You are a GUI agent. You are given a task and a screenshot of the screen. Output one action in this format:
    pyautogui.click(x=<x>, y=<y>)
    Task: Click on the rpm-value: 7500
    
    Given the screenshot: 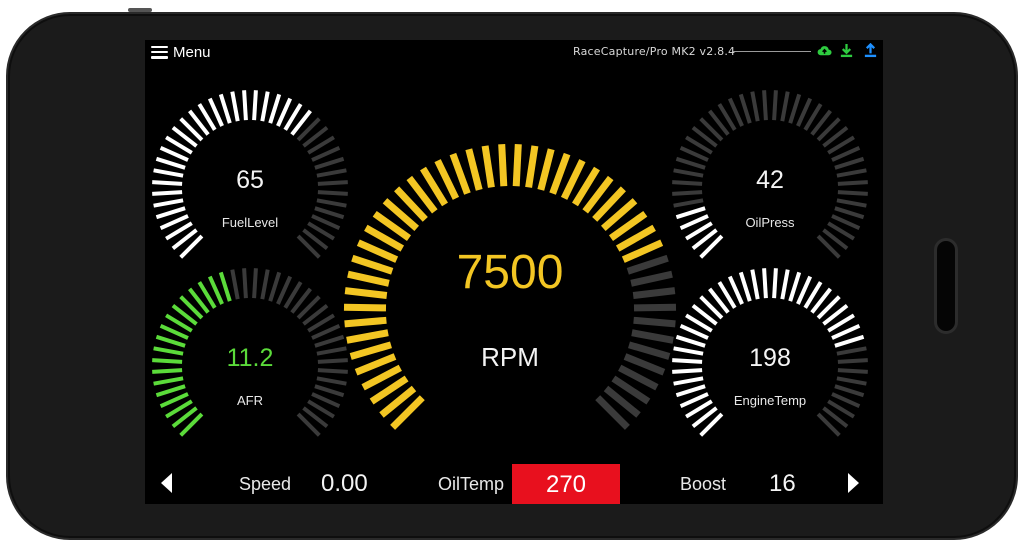 What is the action you would take?
    pyautogui.click(x=510, y=272)
    